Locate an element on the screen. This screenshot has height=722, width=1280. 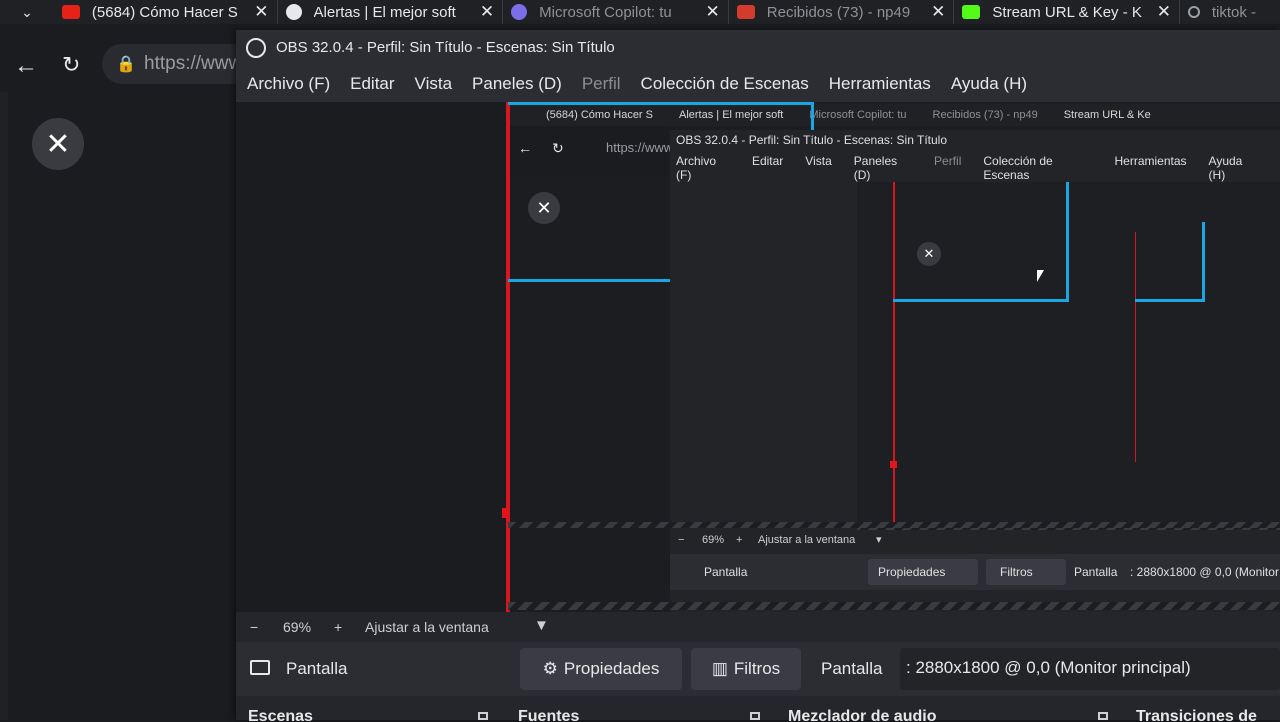
browser-tab-tiktok: tiktok - is located at coordinates (1230, 12).